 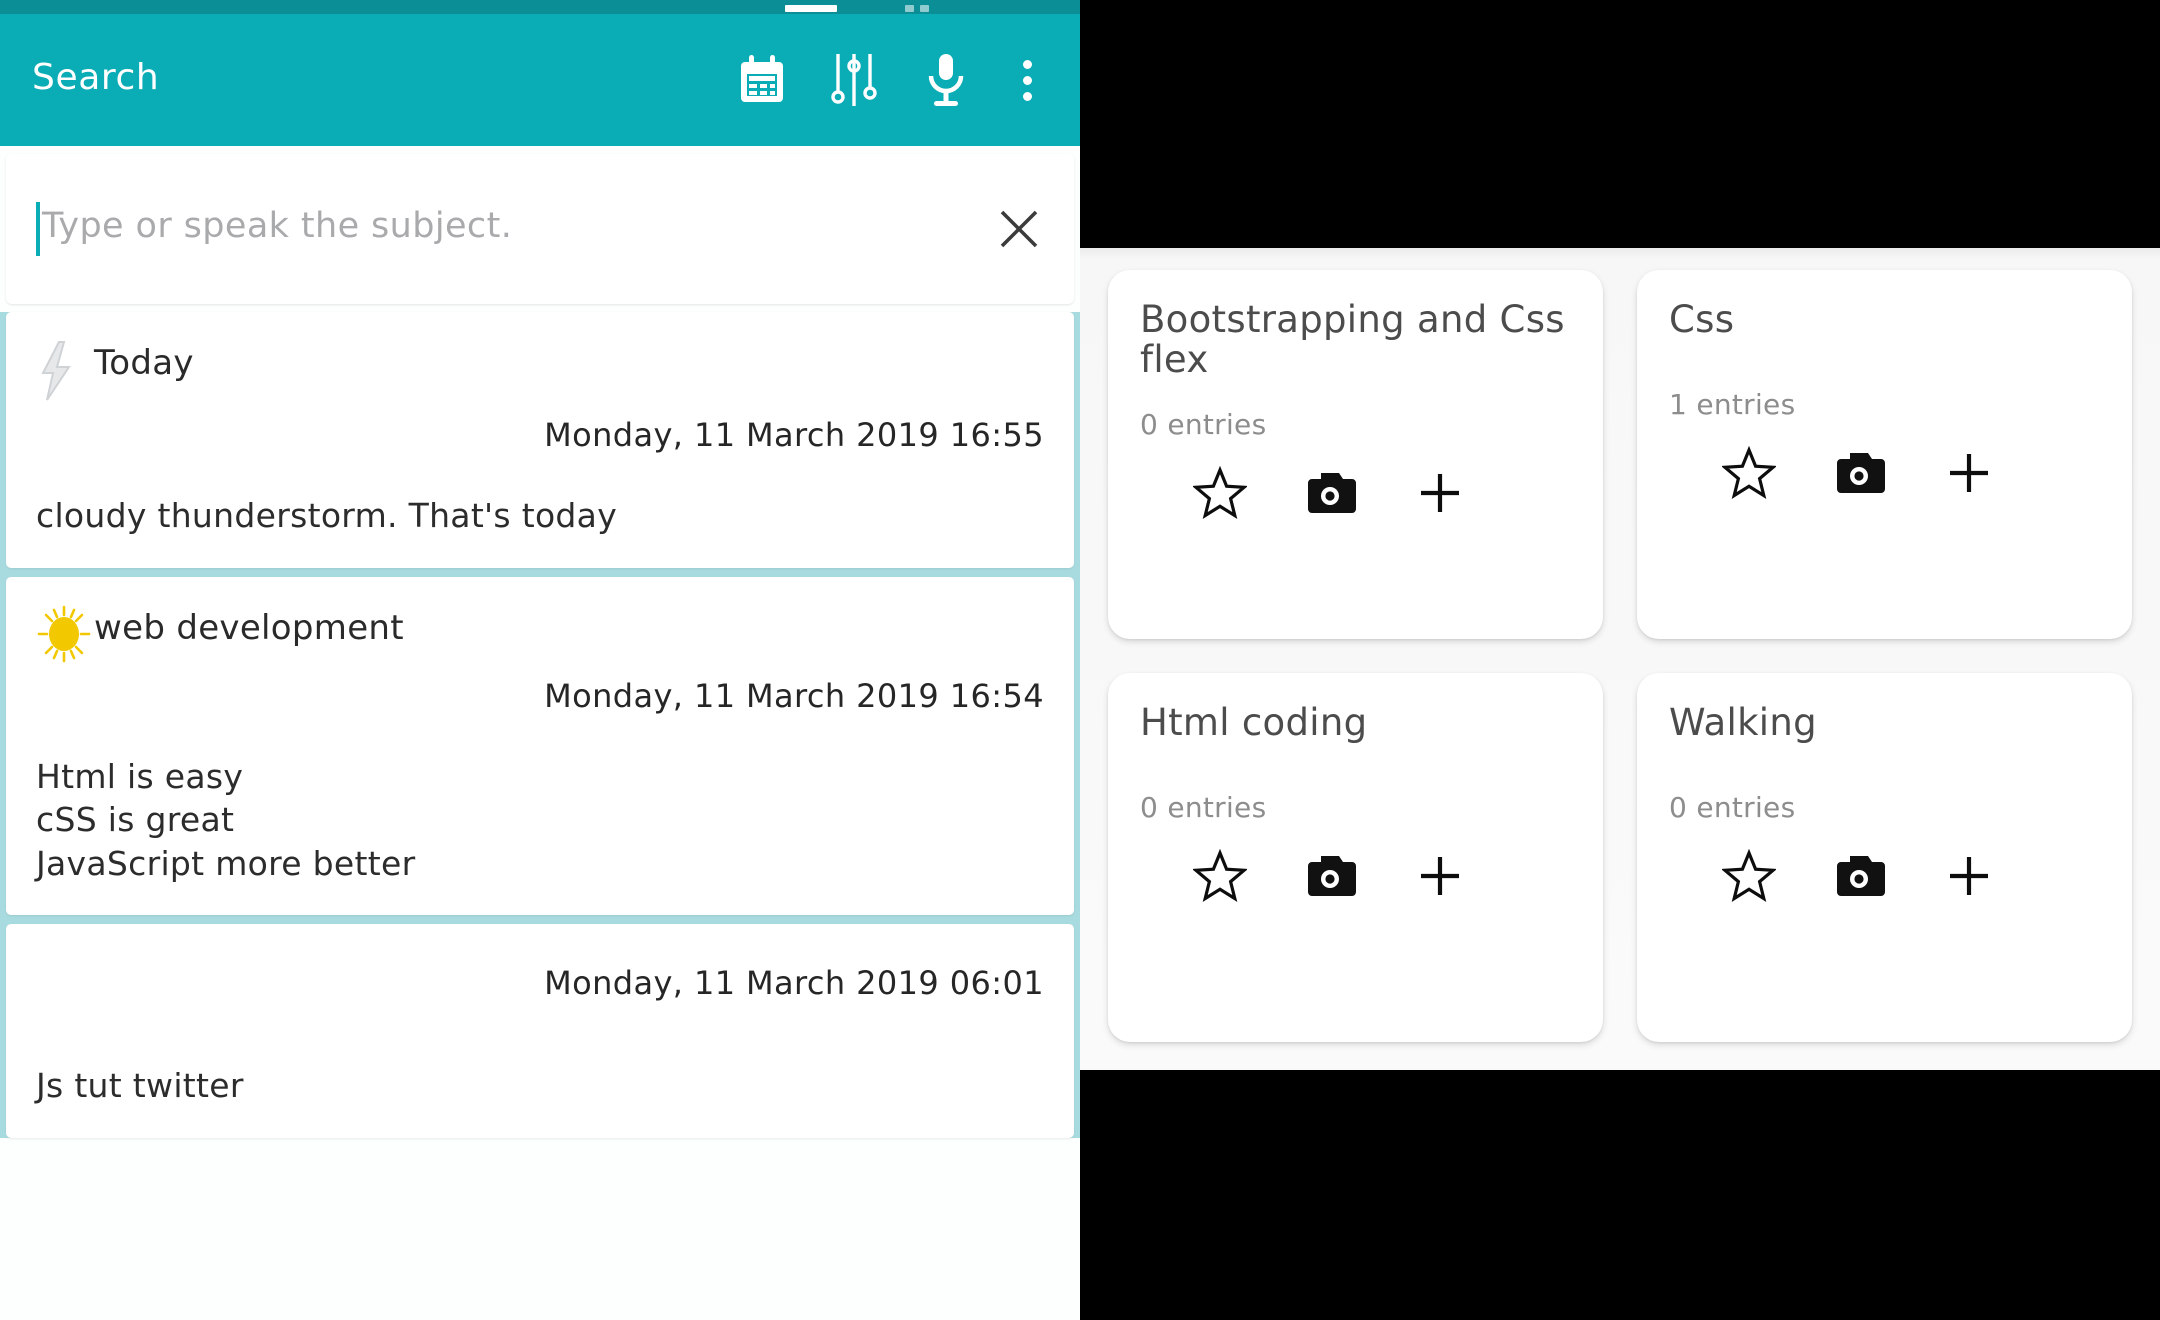 I want to click on status-bar, so click(x=540, y=7).